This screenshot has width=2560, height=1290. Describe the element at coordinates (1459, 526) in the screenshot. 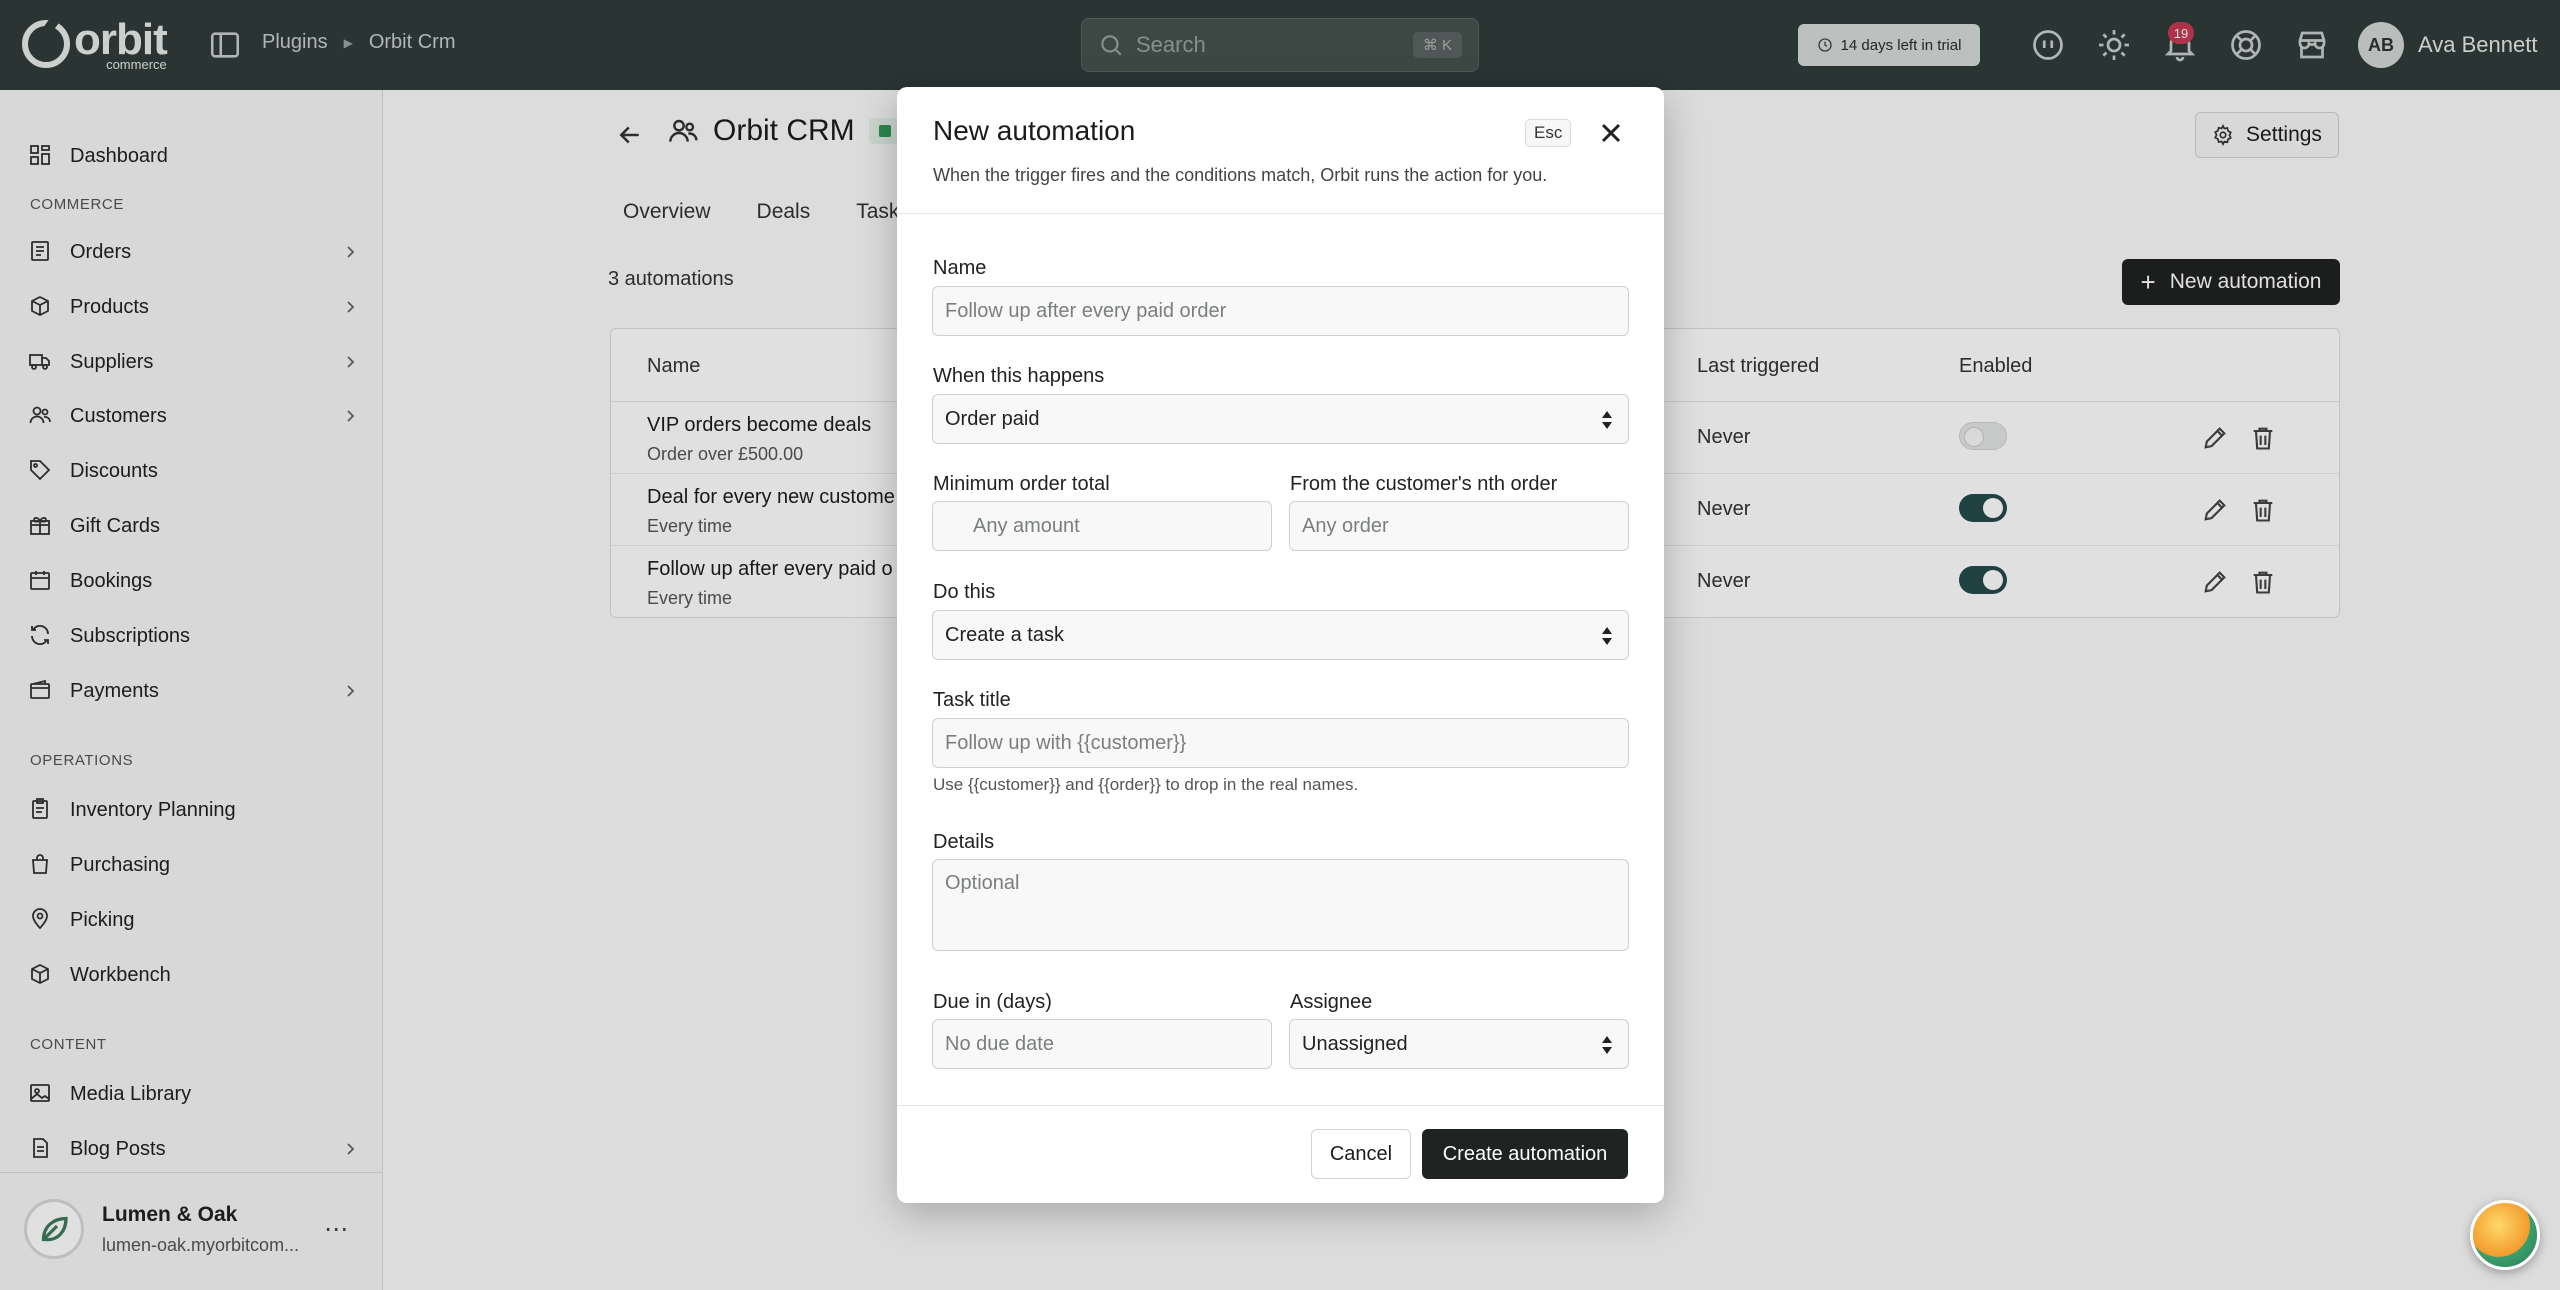

I see `nth-order-input` at that location.